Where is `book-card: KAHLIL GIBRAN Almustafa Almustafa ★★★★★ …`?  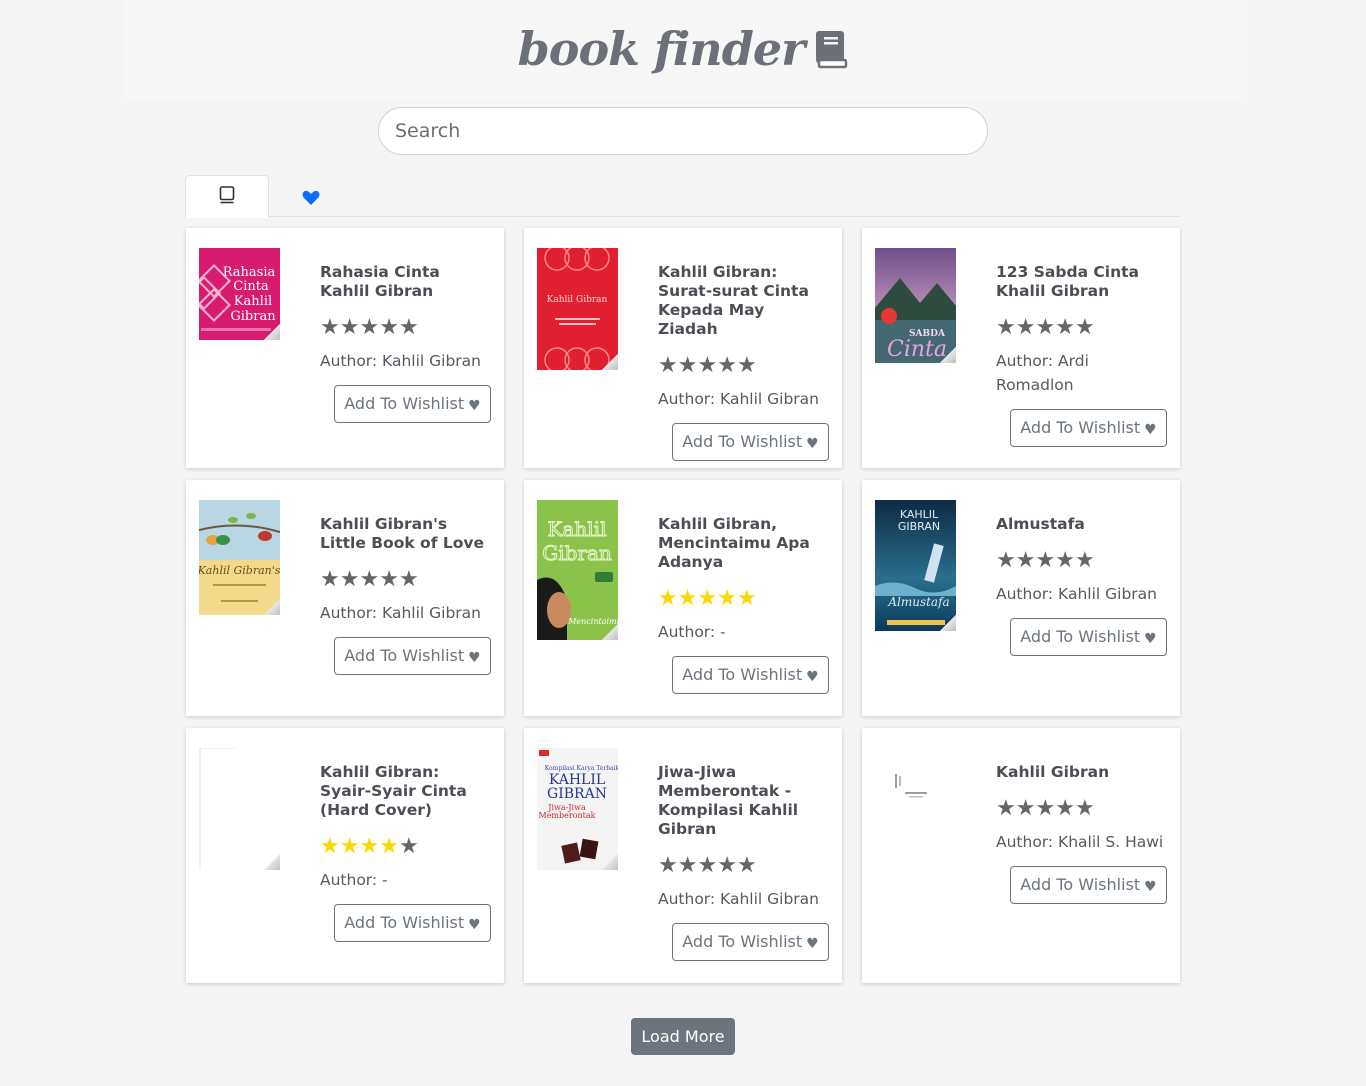 book-card: KAHLIL GIBRAN Almustafa Almustafa ★★★★★ … is located at coordinates (1021, 598).